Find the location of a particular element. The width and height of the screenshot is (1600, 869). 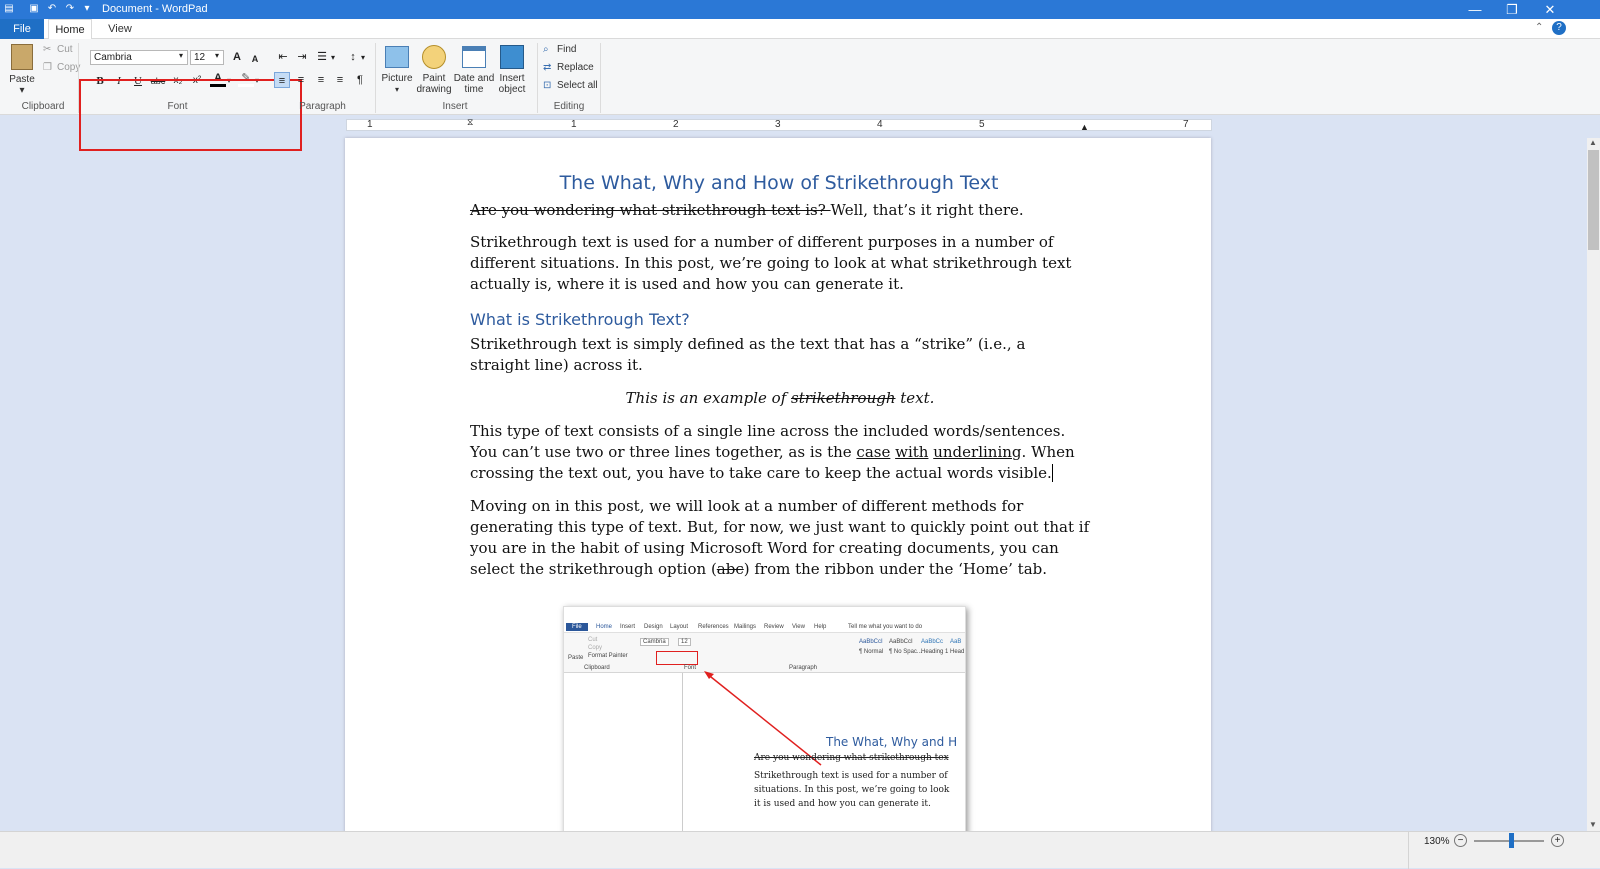

example-text-a: This is an example of is located at coordinates (708, 398).